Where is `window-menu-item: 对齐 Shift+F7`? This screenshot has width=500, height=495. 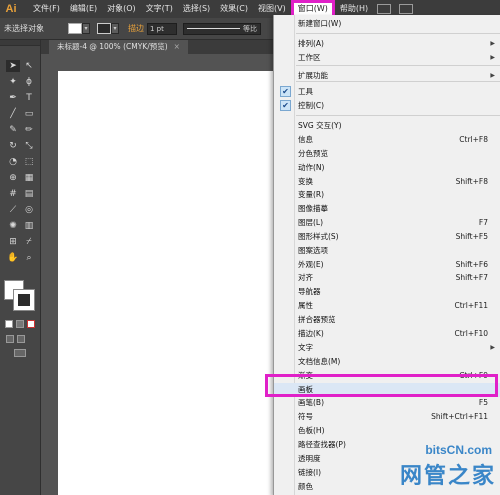
window-menu-item: 对齐 Shift+F7 is located at coordinates (387, 278).